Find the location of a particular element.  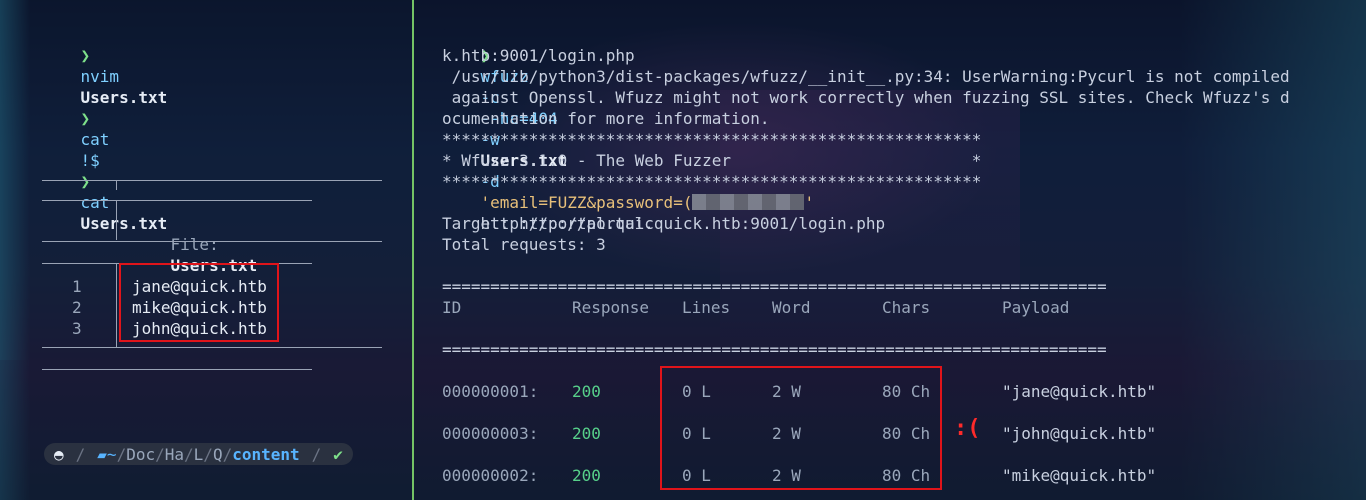

redacted-password is located at coordinates (748, 202).